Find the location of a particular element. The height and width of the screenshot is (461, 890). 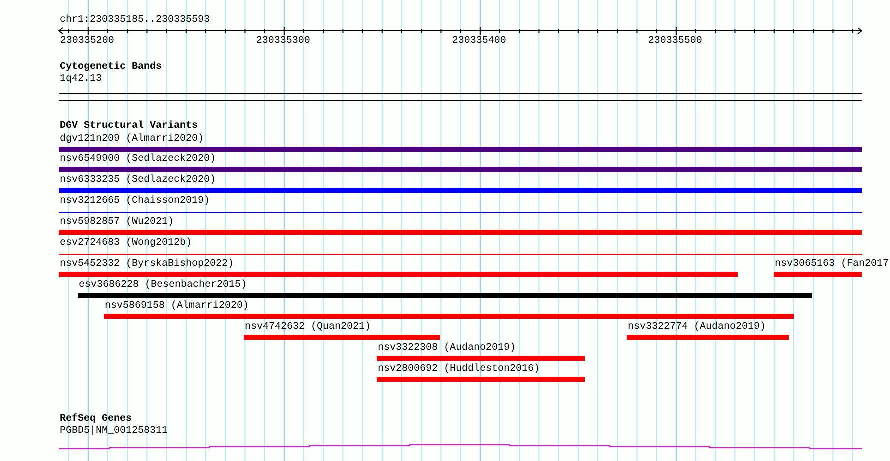

variant-label: nsv5869158 (Almarri2020) is located at coordinates (177, 307).